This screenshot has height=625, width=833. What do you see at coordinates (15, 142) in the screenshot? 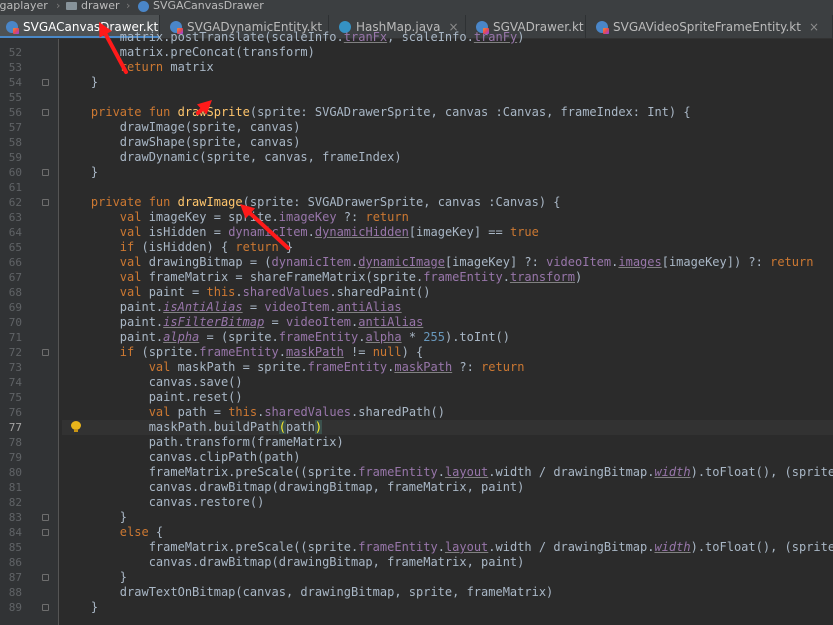
I see `line-number: 58` at bounding box center [15, 142].